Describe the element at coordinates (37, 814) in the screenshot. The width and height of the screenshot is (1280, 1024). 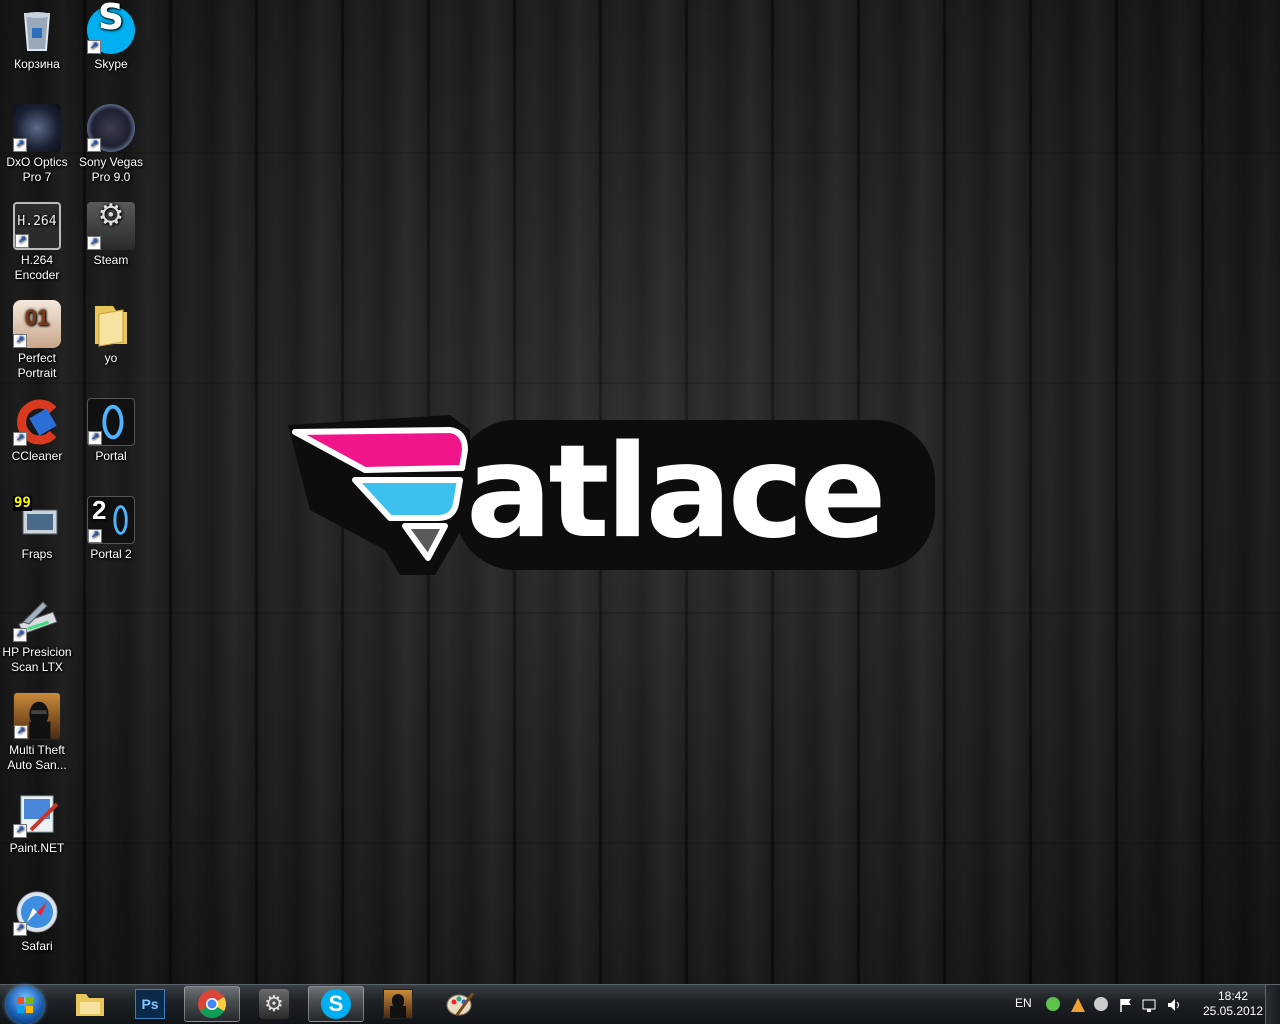
I see `paint-net-icon` at that location.